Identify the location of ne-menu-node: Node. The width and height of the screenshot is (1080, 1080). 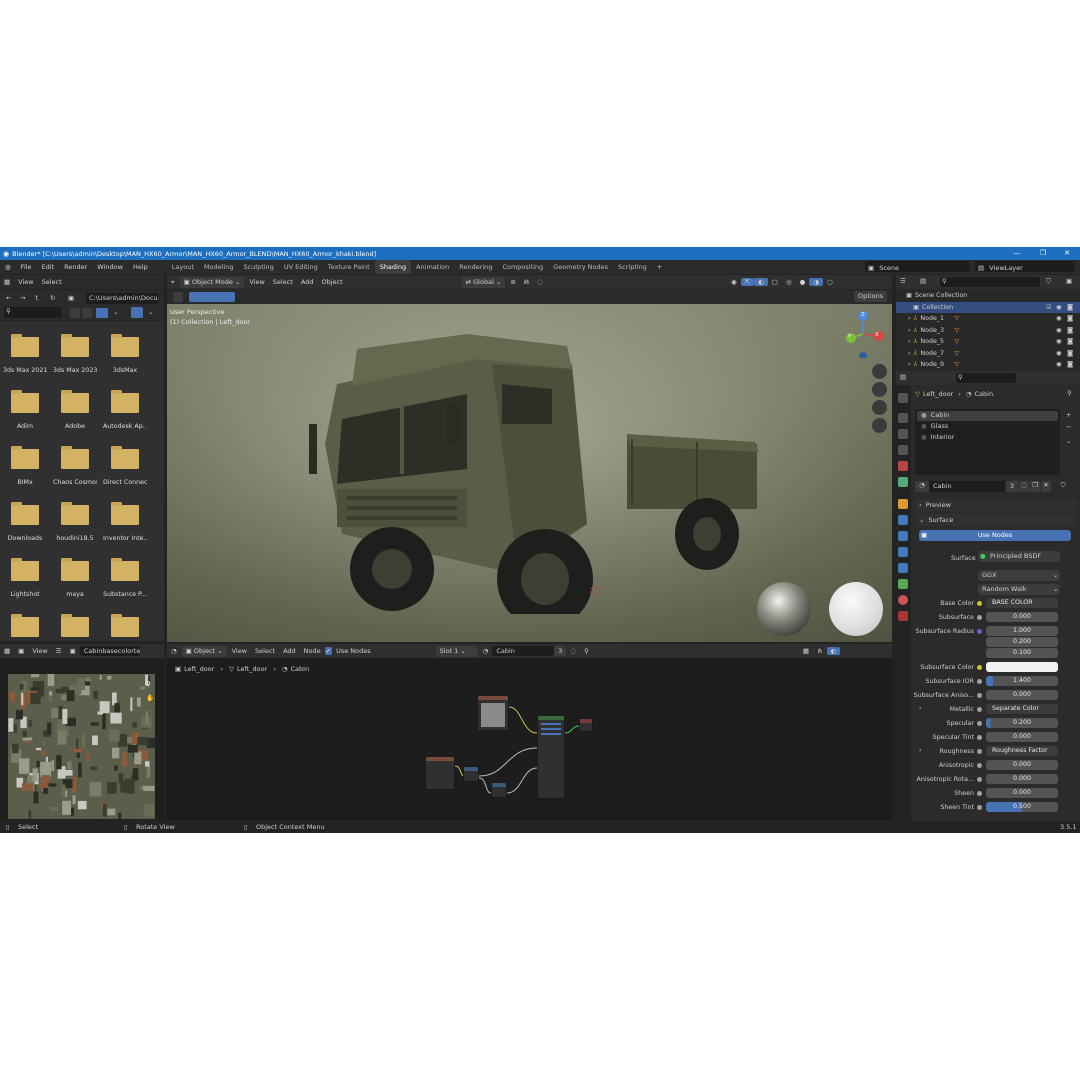
(312, 651).